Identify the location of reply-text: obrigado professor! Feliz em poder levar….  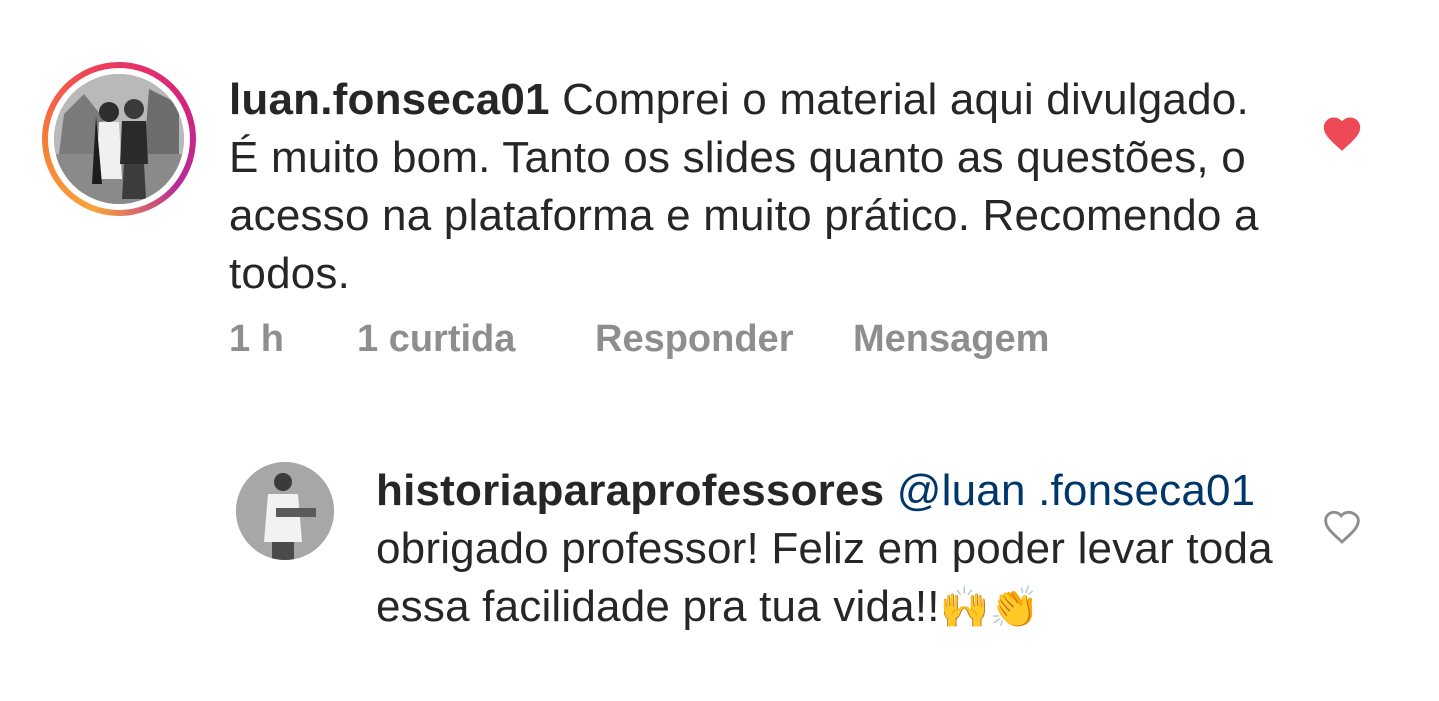
(824, 577).